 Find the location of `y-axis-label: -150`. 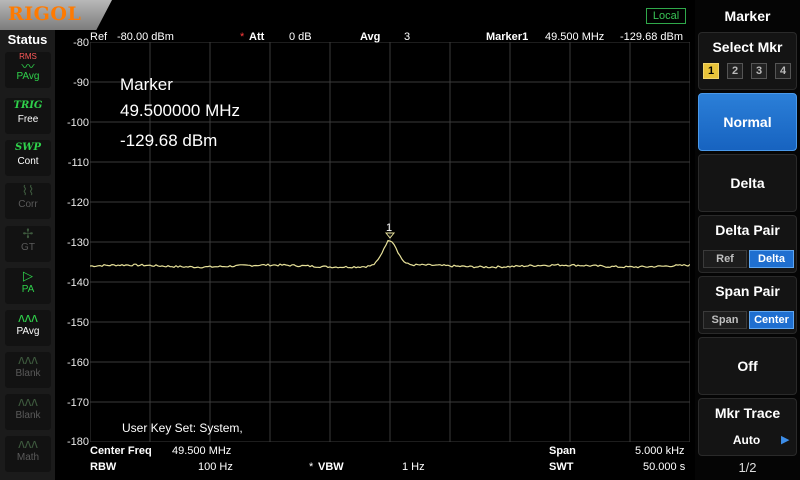

y-axis-label: -150 is located at coordinates (77, 323).